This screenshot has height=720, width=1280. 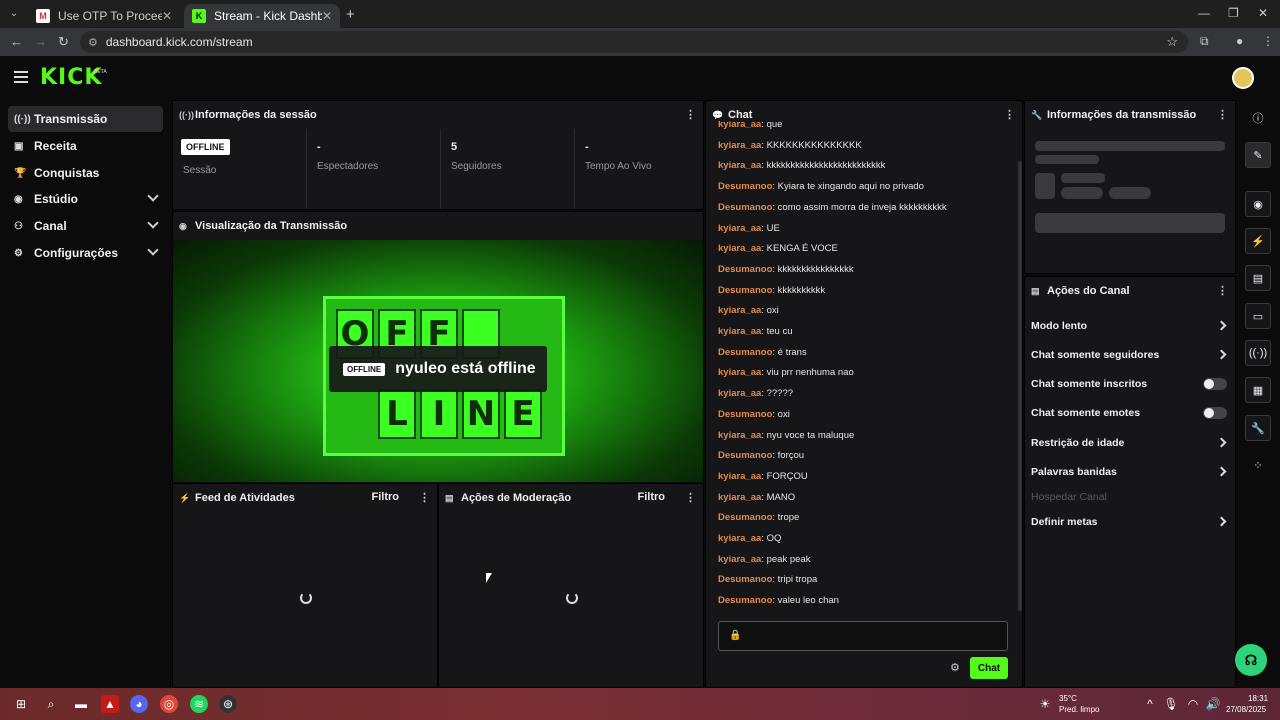 What do you see at coordinates (1239, 41) in the screenshot?
I see `profile-icon: ●` at bounding box center [1239, 41].